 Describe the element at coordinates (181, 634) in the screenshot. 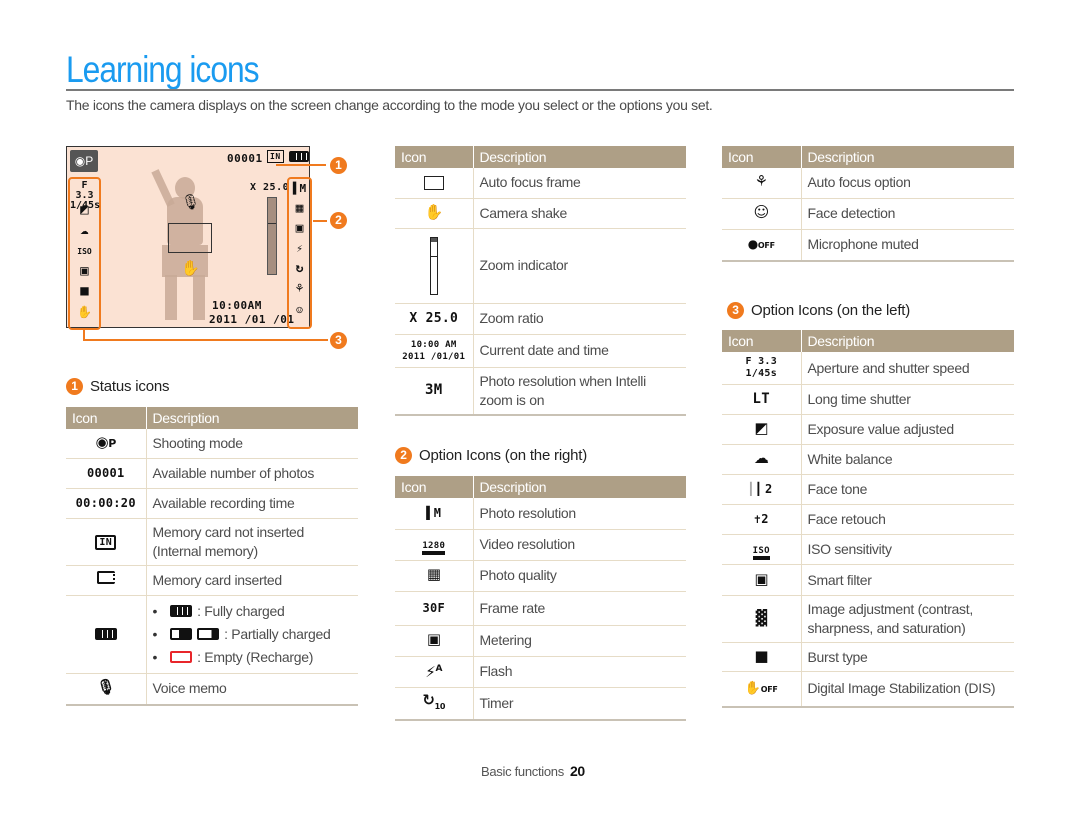

I see `battery-half-icon` at that location.